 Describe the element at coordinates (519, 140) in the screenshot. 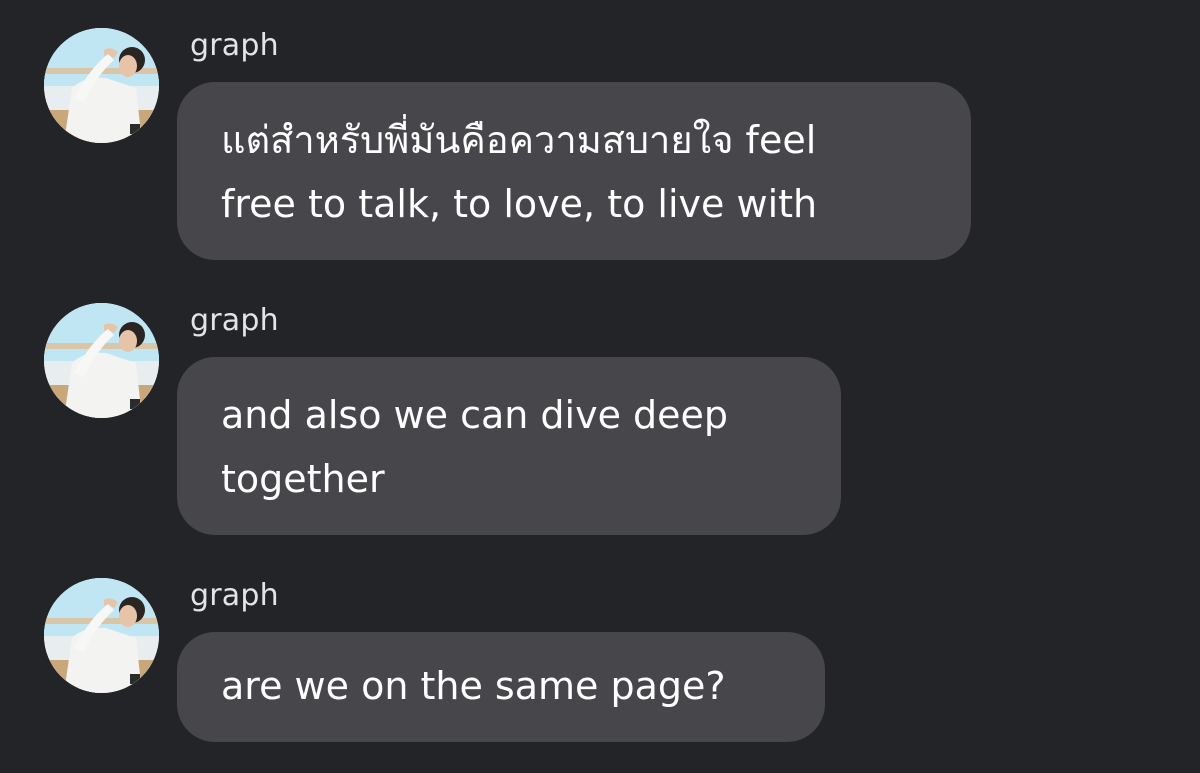

I see `message-text: แต่สำหรับพี่มันคือความสบายใจ feel` at that location.